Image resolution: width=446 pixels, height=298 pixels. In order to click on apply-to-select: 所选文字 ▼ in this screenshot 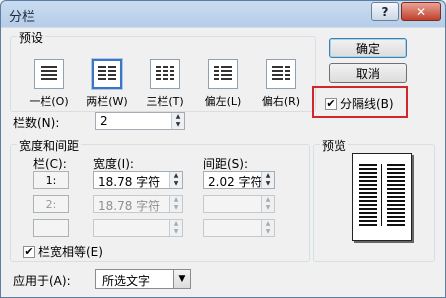, I will do `click(143, 279)`.